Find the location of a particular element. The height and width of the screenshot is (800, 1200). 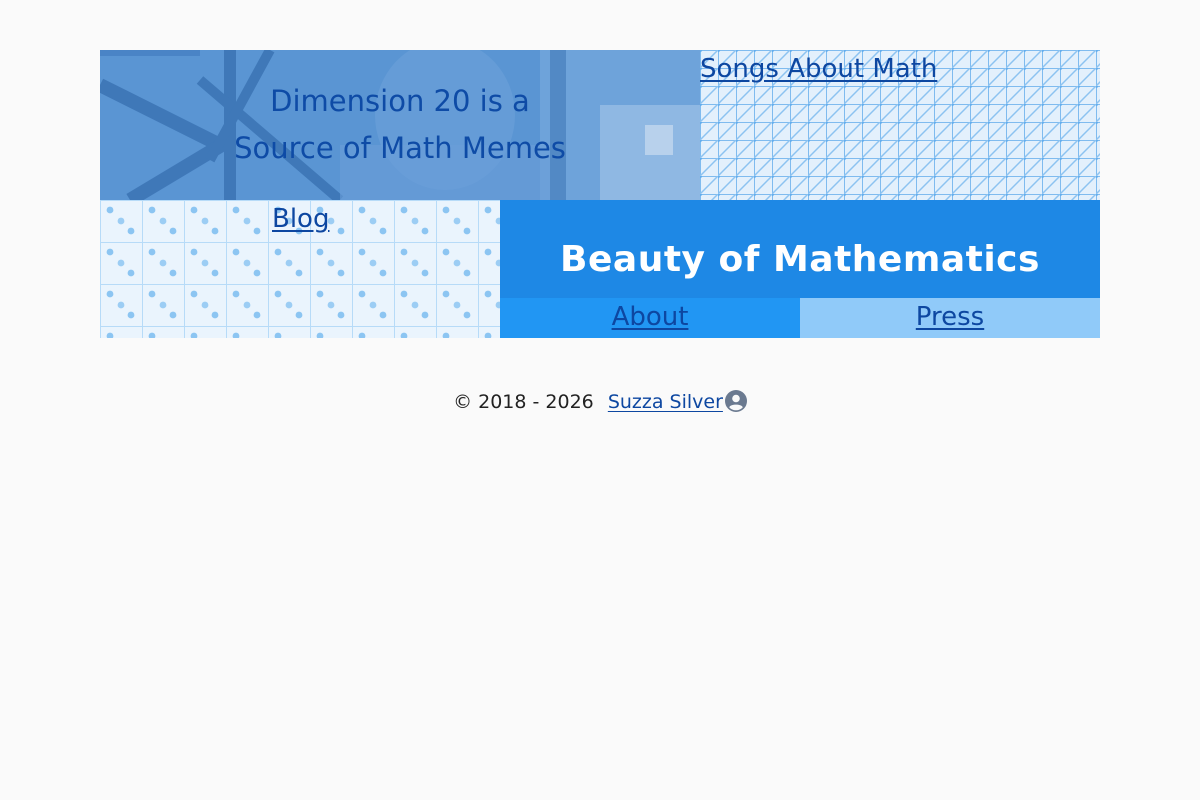

blog-link: Blog is located at coordinates (300, 219).